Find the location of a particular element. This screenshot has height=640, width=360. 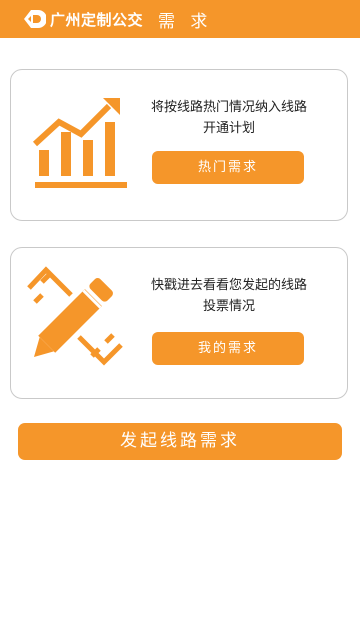

logo-text: 广州定制公交 is located at coordinates (97, 19).